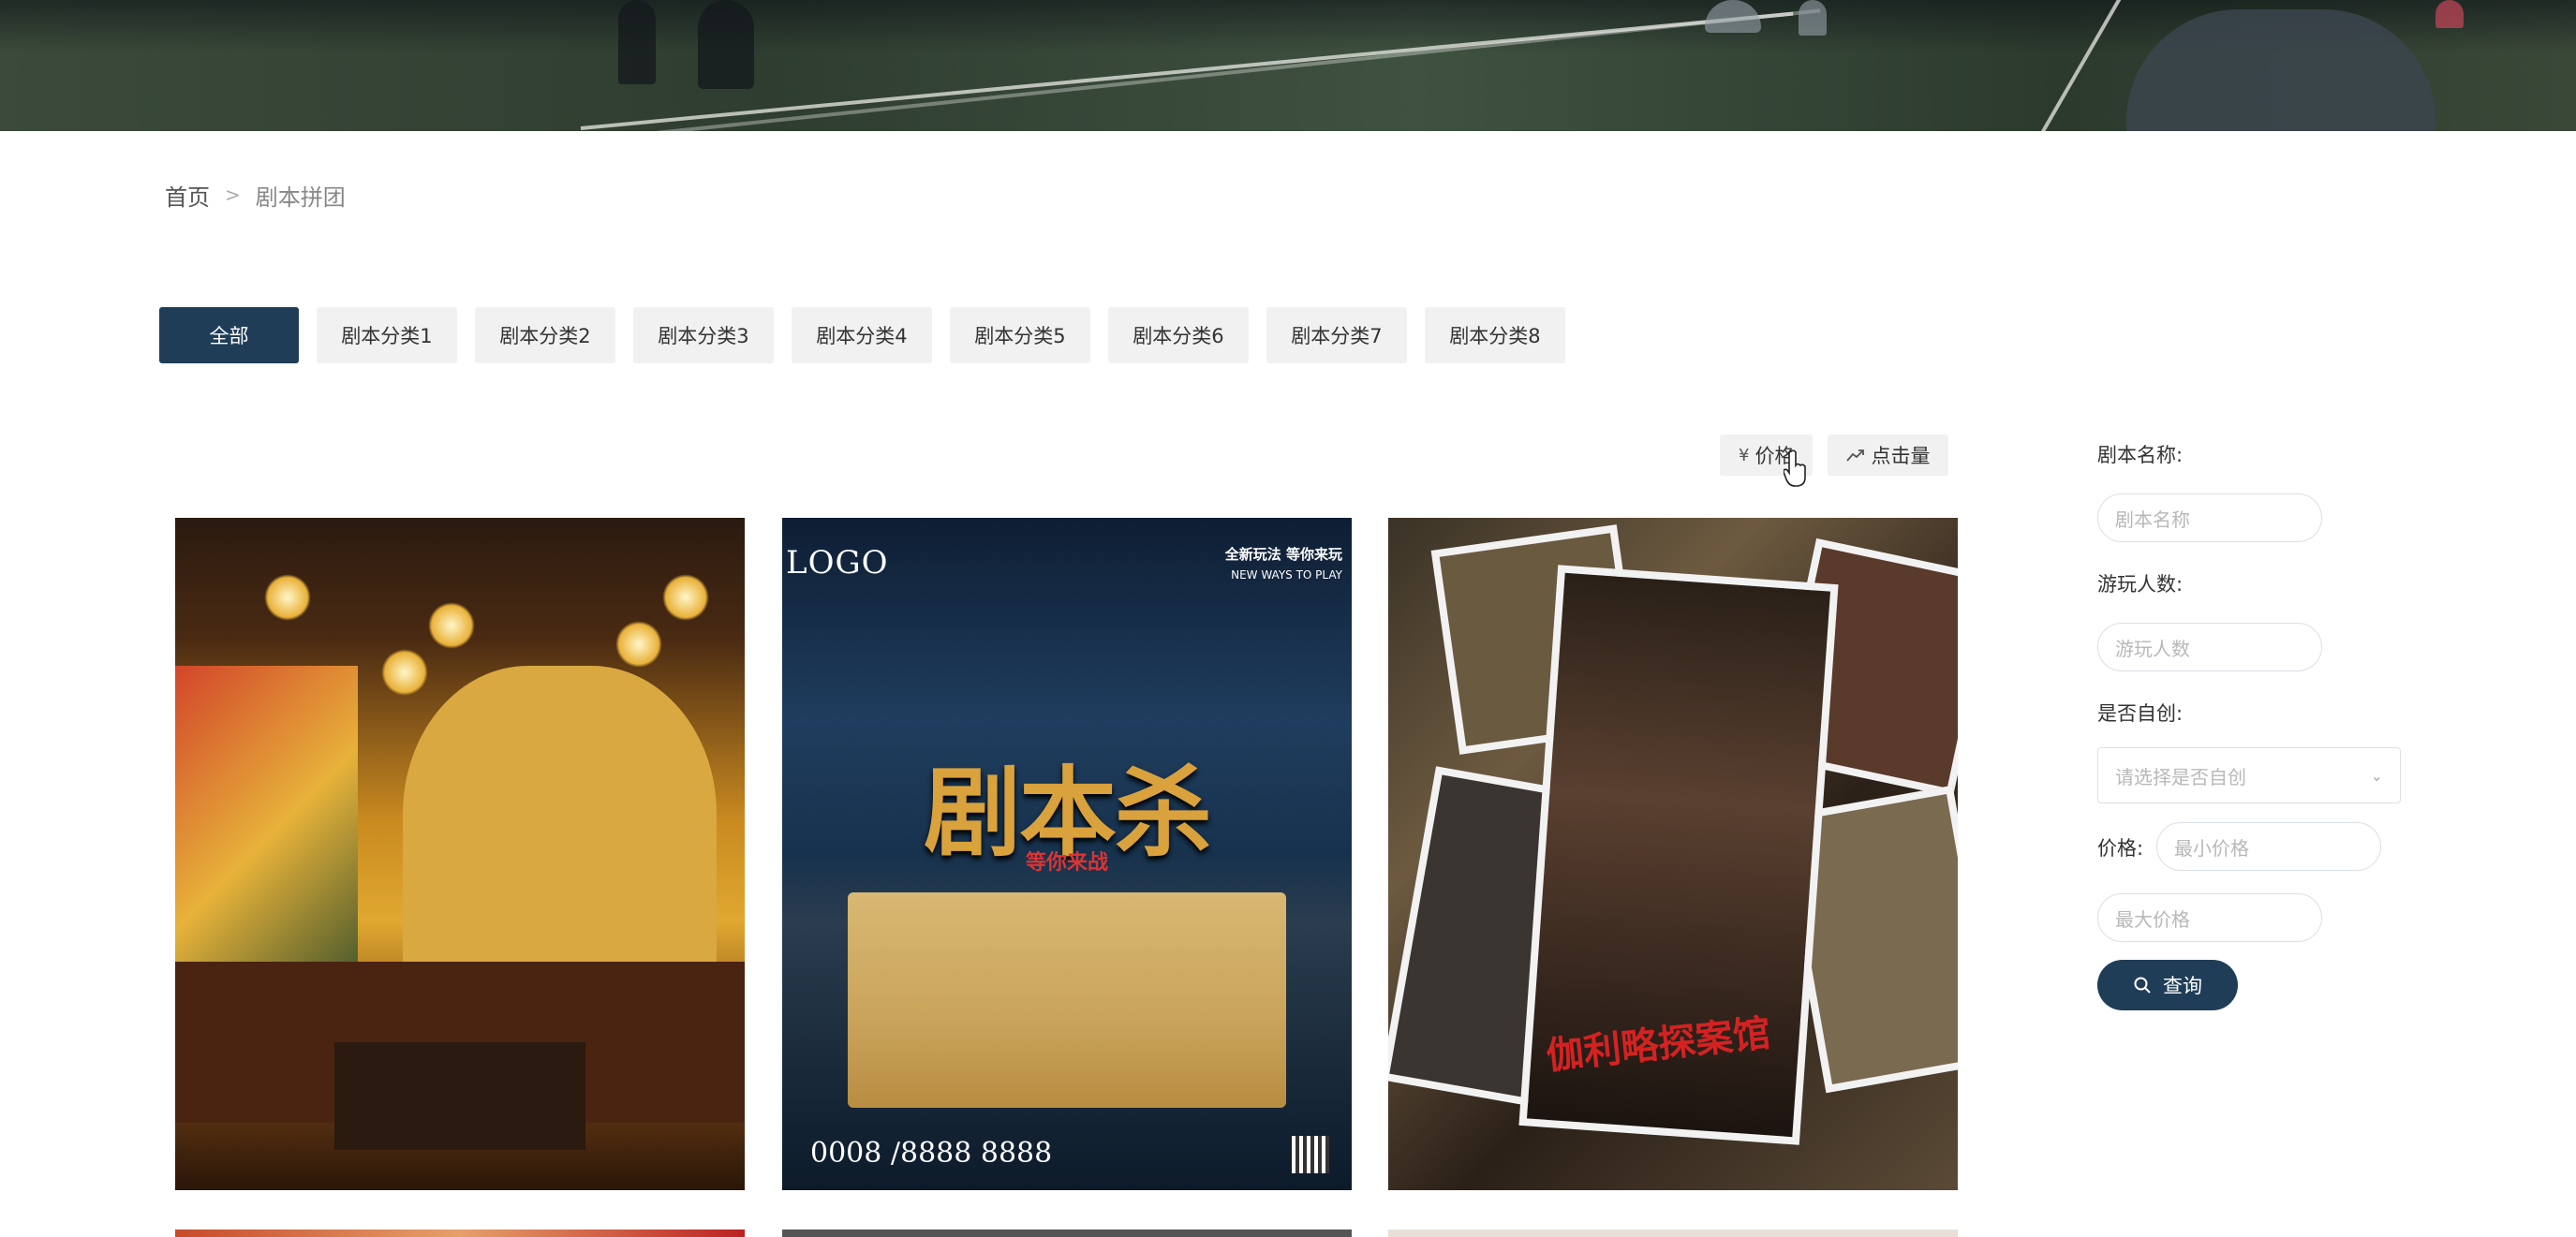 Image resolution: width=2576 pixels, height=1237 pixels. Describe the element at coordinates (2210, 647) in the screenshot. I see `players-input: 游玩人数` at that location.